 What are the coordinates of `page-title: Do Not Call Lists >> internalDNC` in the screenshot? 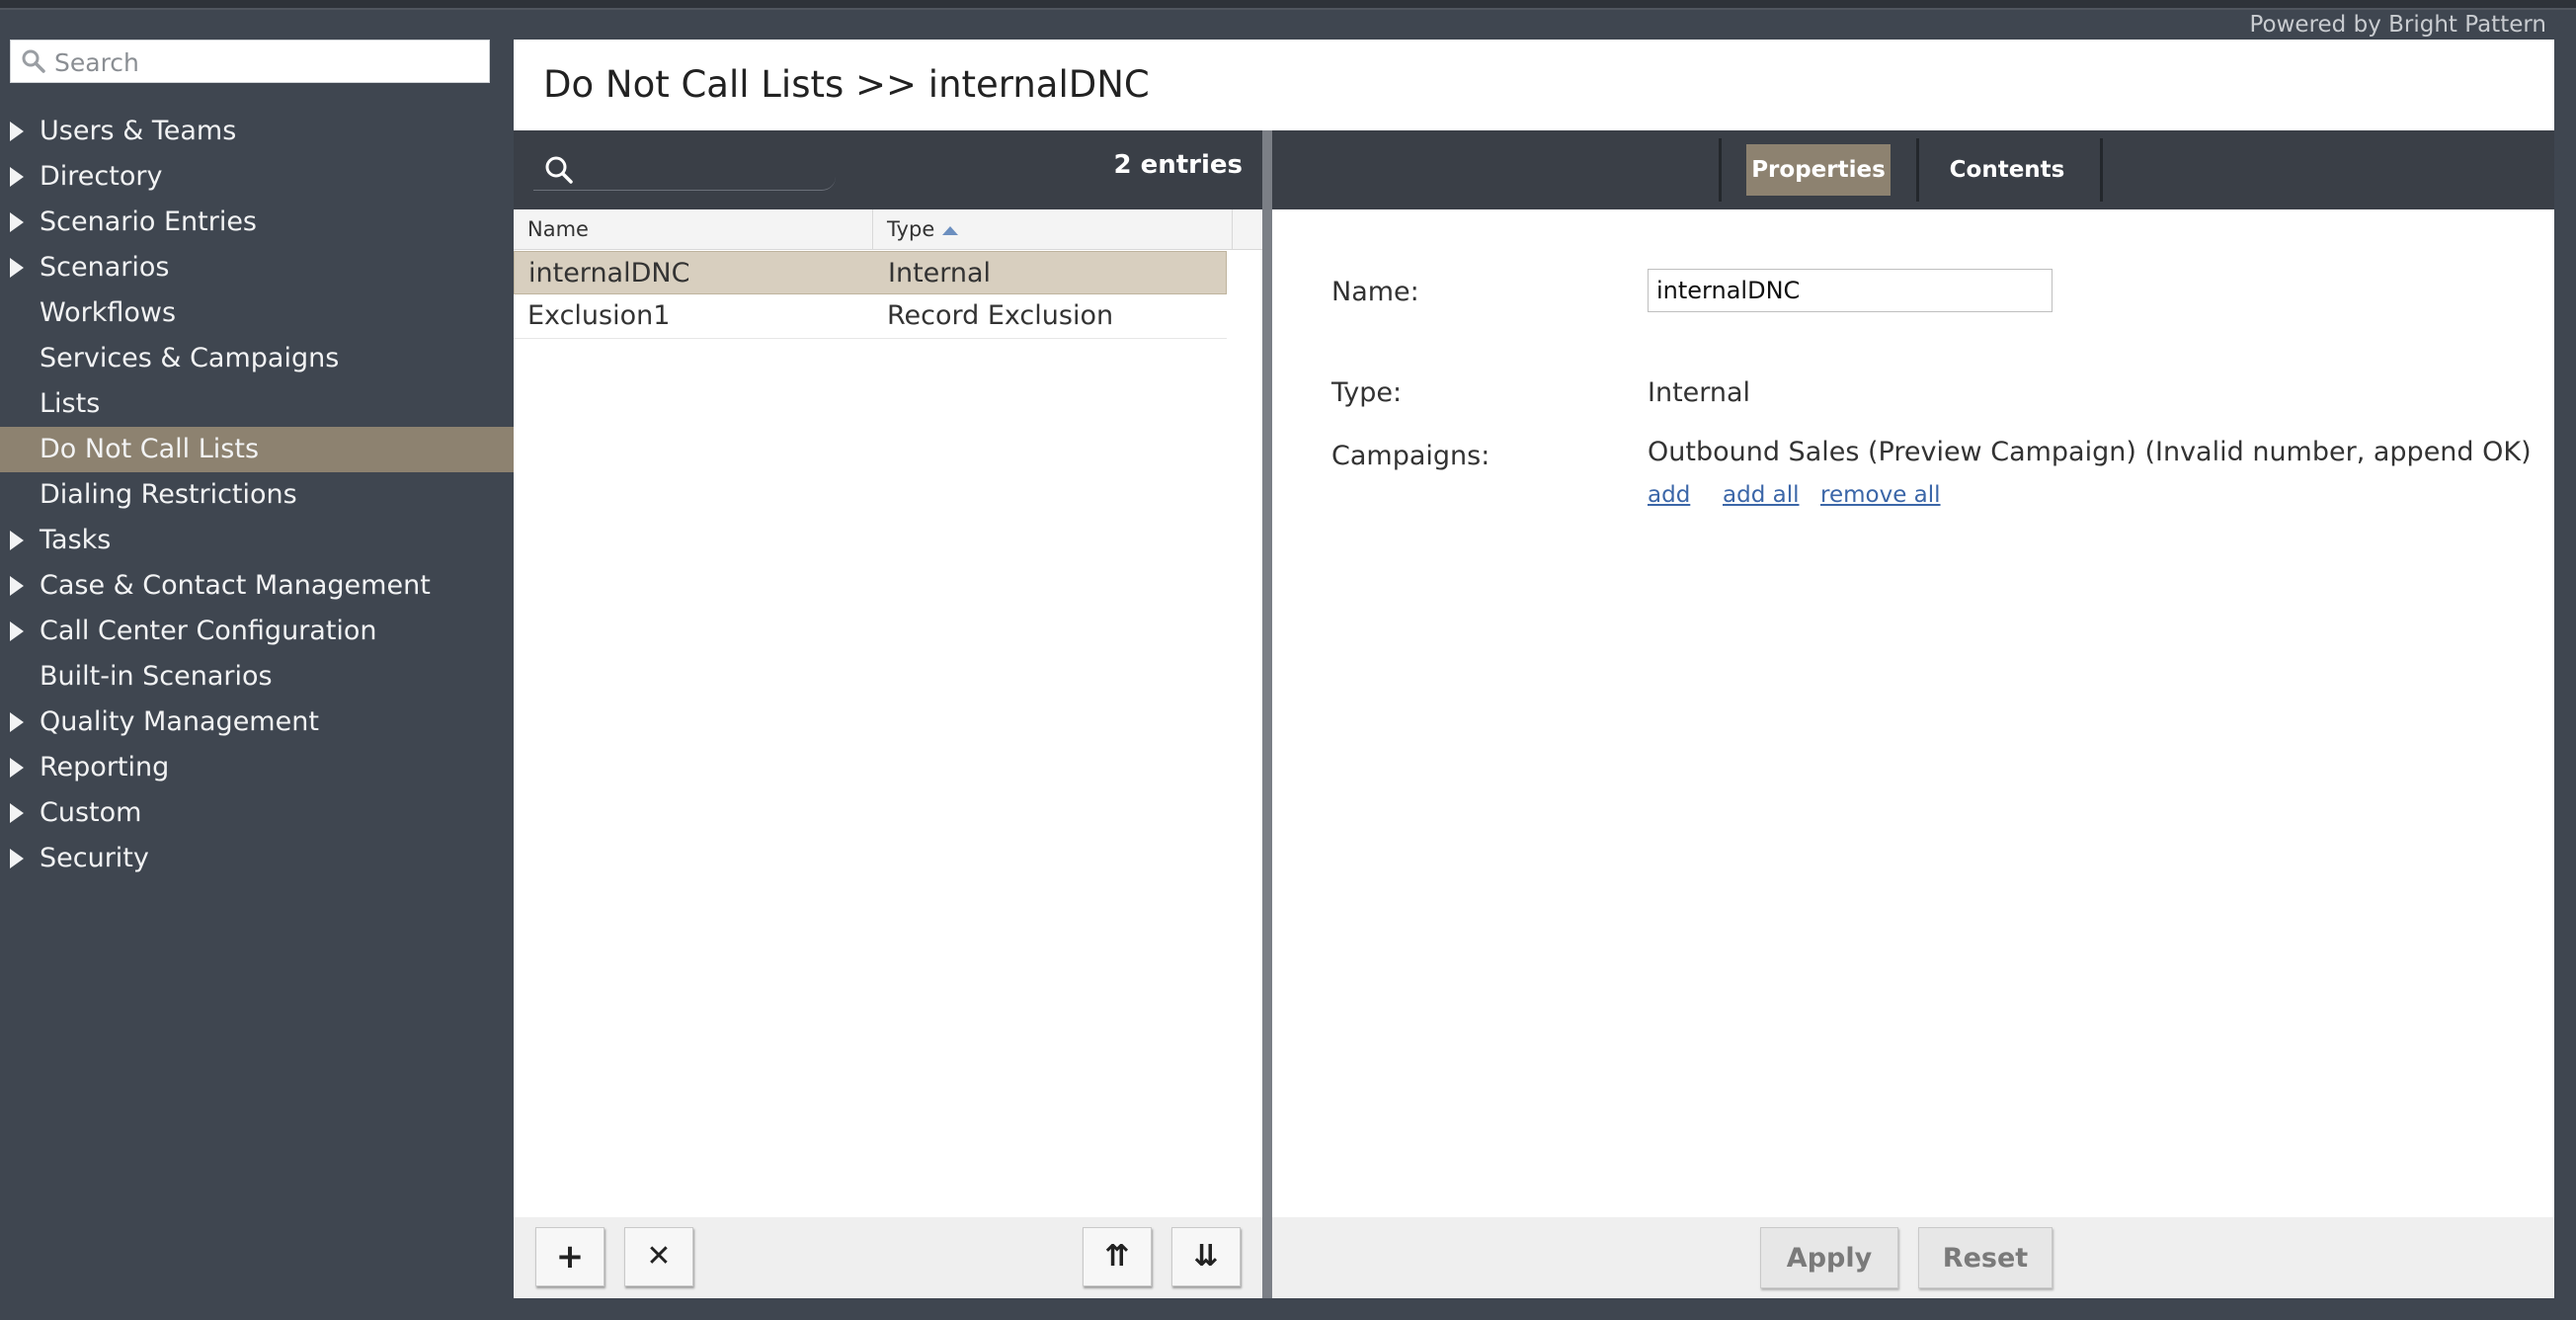 It's located at (846, 85).